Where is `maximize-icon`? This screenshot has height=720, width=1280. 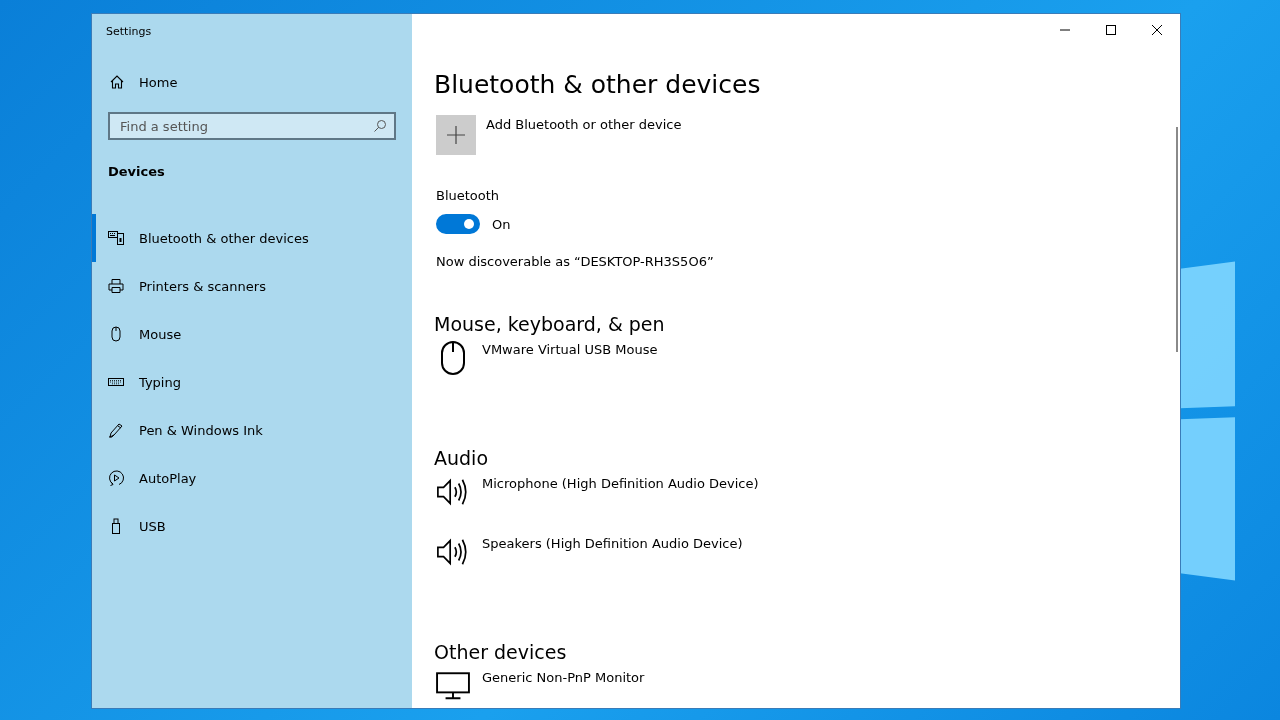 maximize-icon is located at coordinates (1111, 30).